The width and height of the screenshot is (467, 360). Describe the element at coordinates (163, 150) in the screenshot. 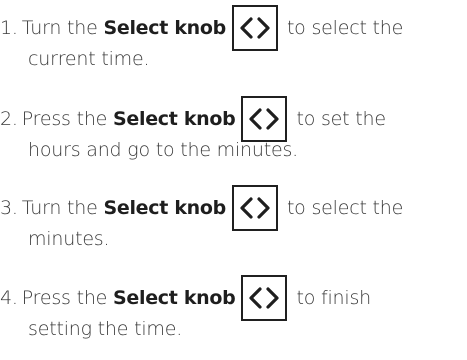

I see `step-continuation: hours and go to the minutes.` at that location.